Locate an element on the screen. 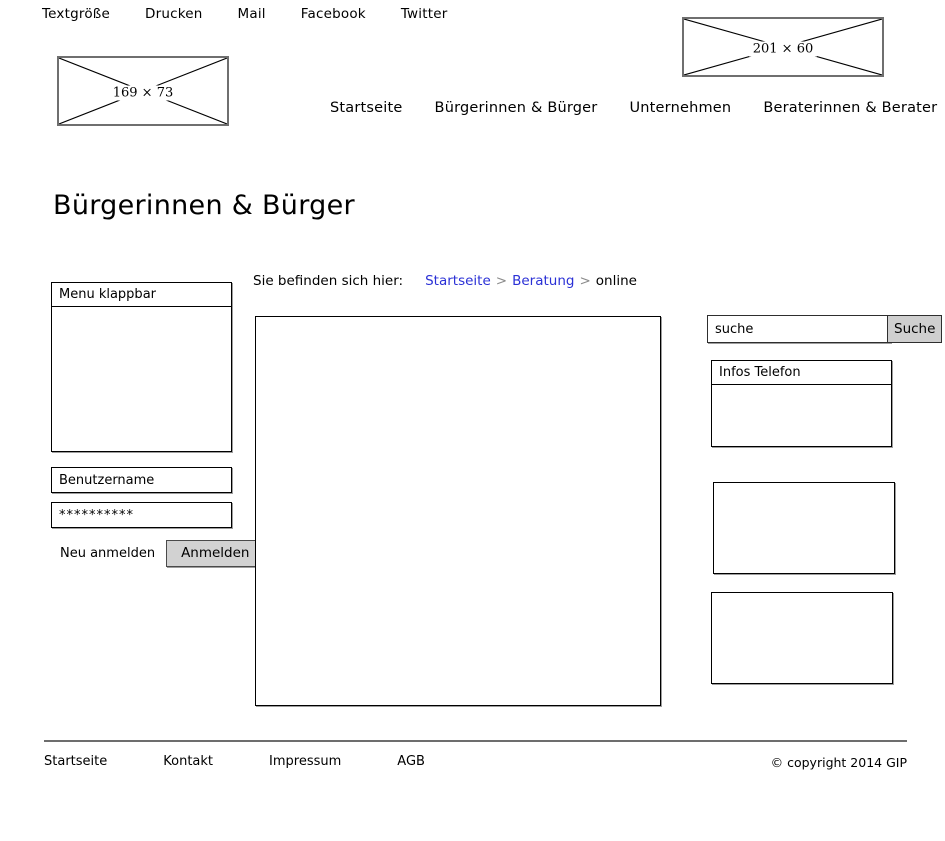 The height and width of the screenshot is (841, 945). breadcrumb-item-beratung: Beratung is located at coordinates (543, 281).